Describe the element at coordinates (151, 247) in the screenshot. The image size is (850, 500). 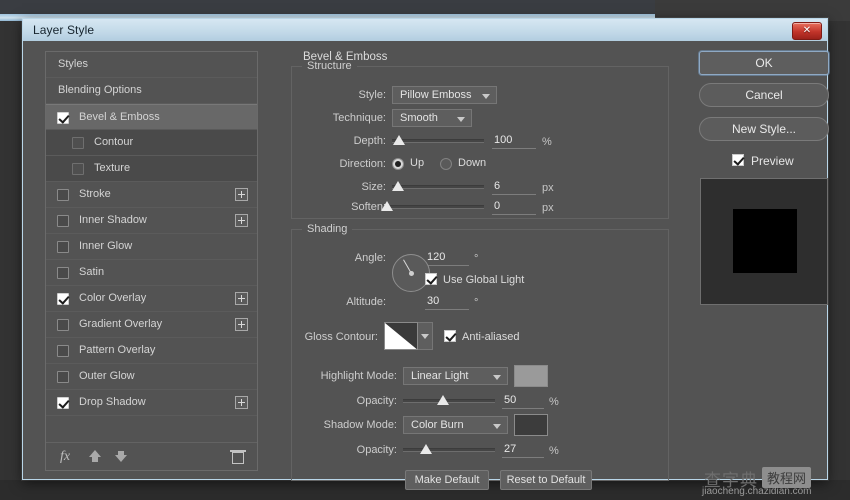
I see `sidebar-item-inner-glow: Inner Glow` at that location.